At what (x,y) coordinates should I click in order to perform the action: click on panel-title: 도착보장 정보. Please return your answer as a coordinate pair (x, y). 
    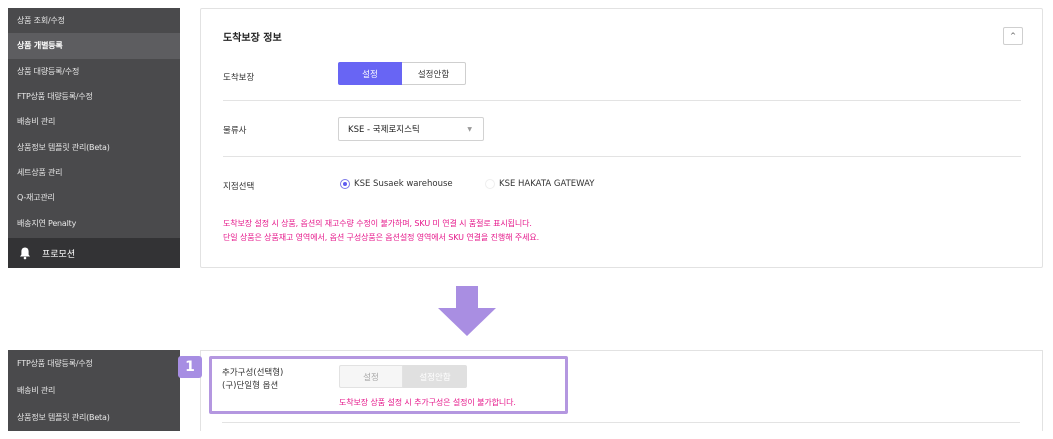
    Looking at the image, I should click on (252, 38).